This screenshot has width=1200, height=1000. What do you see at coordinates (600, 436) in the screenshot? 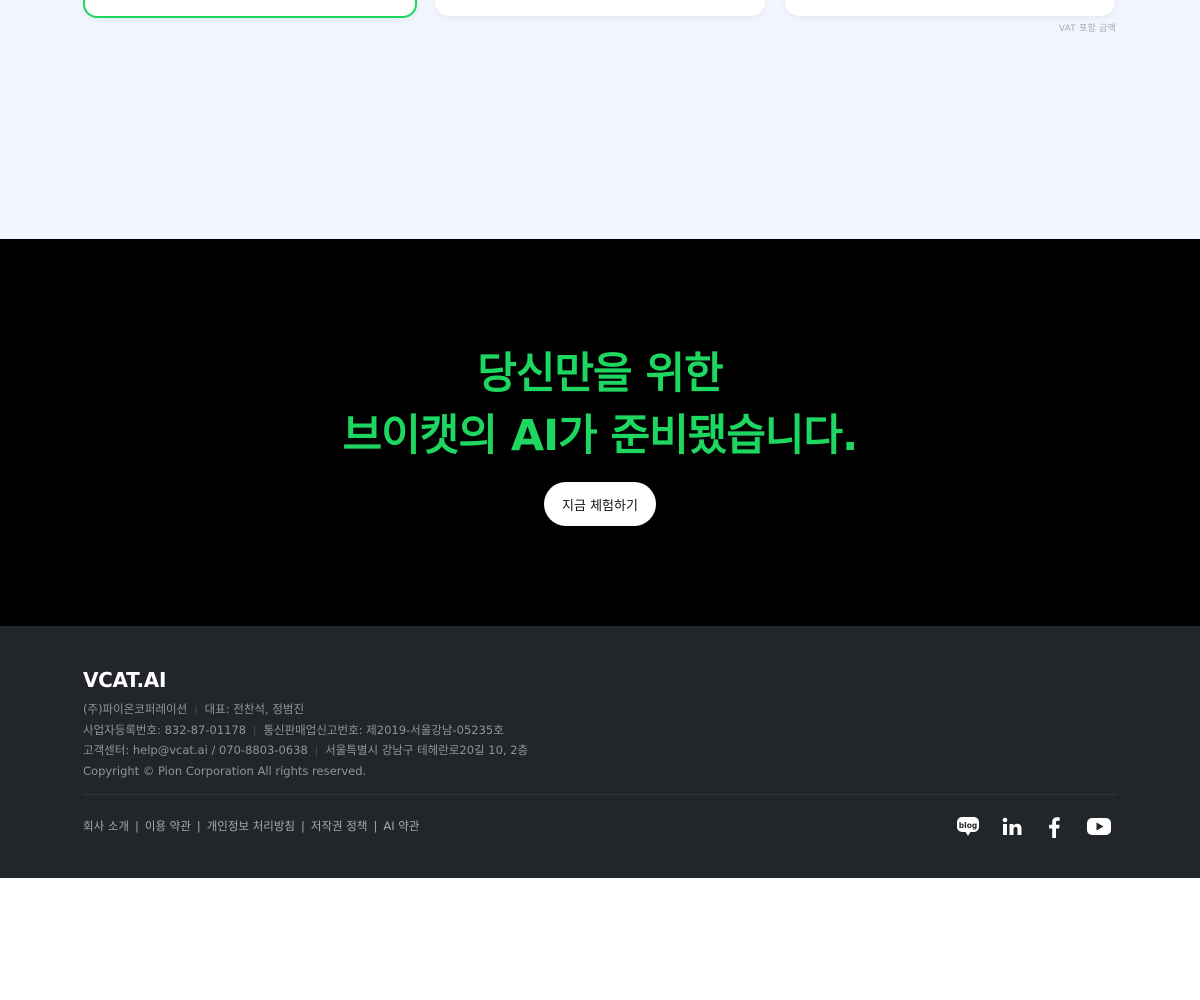
I see `cta-title-line2: 브이캣의 AI가 준비됐습니다.` at bounding box center [600, 436].